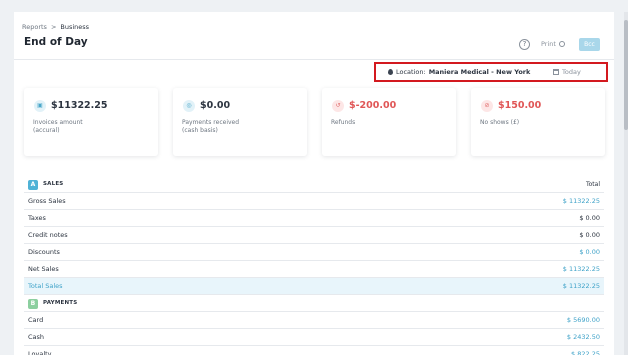  I want to click on table-row: Loyalty $ 822.25, so click(314, 350).